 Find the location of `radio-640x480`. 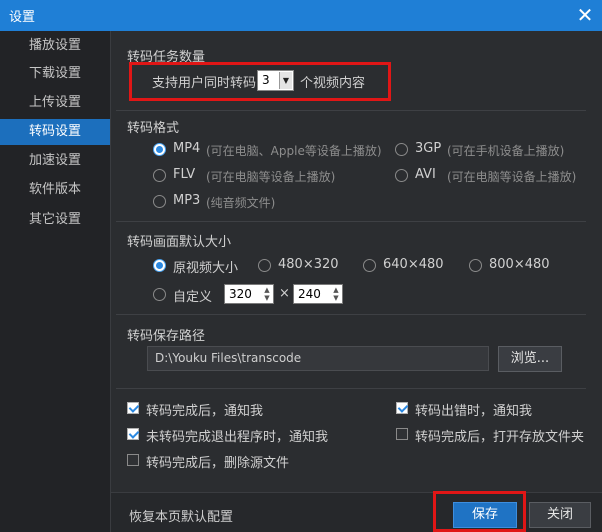

radio-640x480 is located at coordinates (369, 265).